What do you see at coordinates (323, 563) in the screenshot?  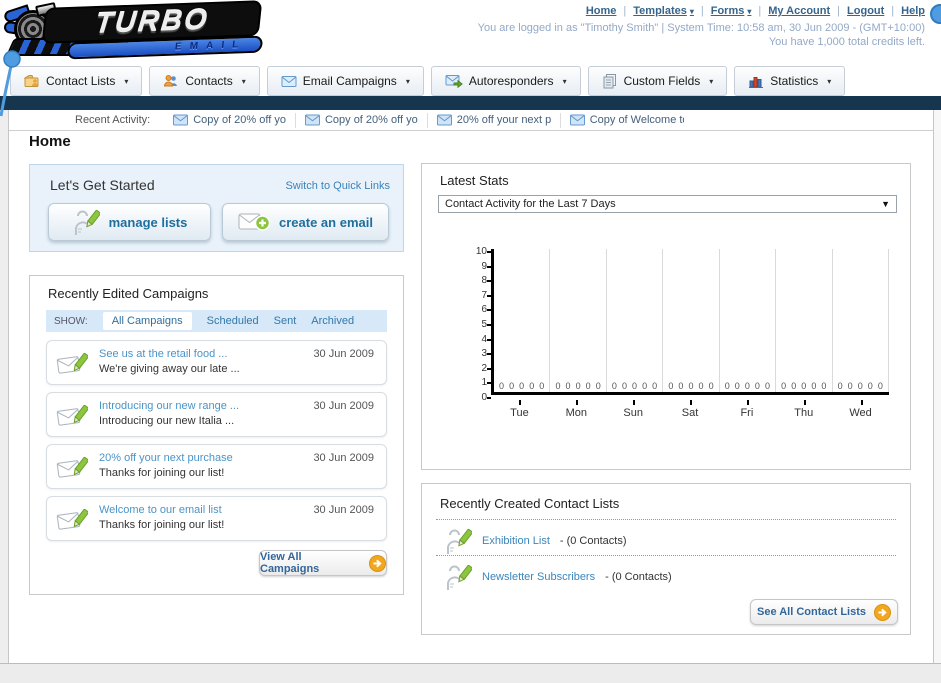 I see `view-all-campaigns-button: View All Campaigns` at bounding box center [323, 563].